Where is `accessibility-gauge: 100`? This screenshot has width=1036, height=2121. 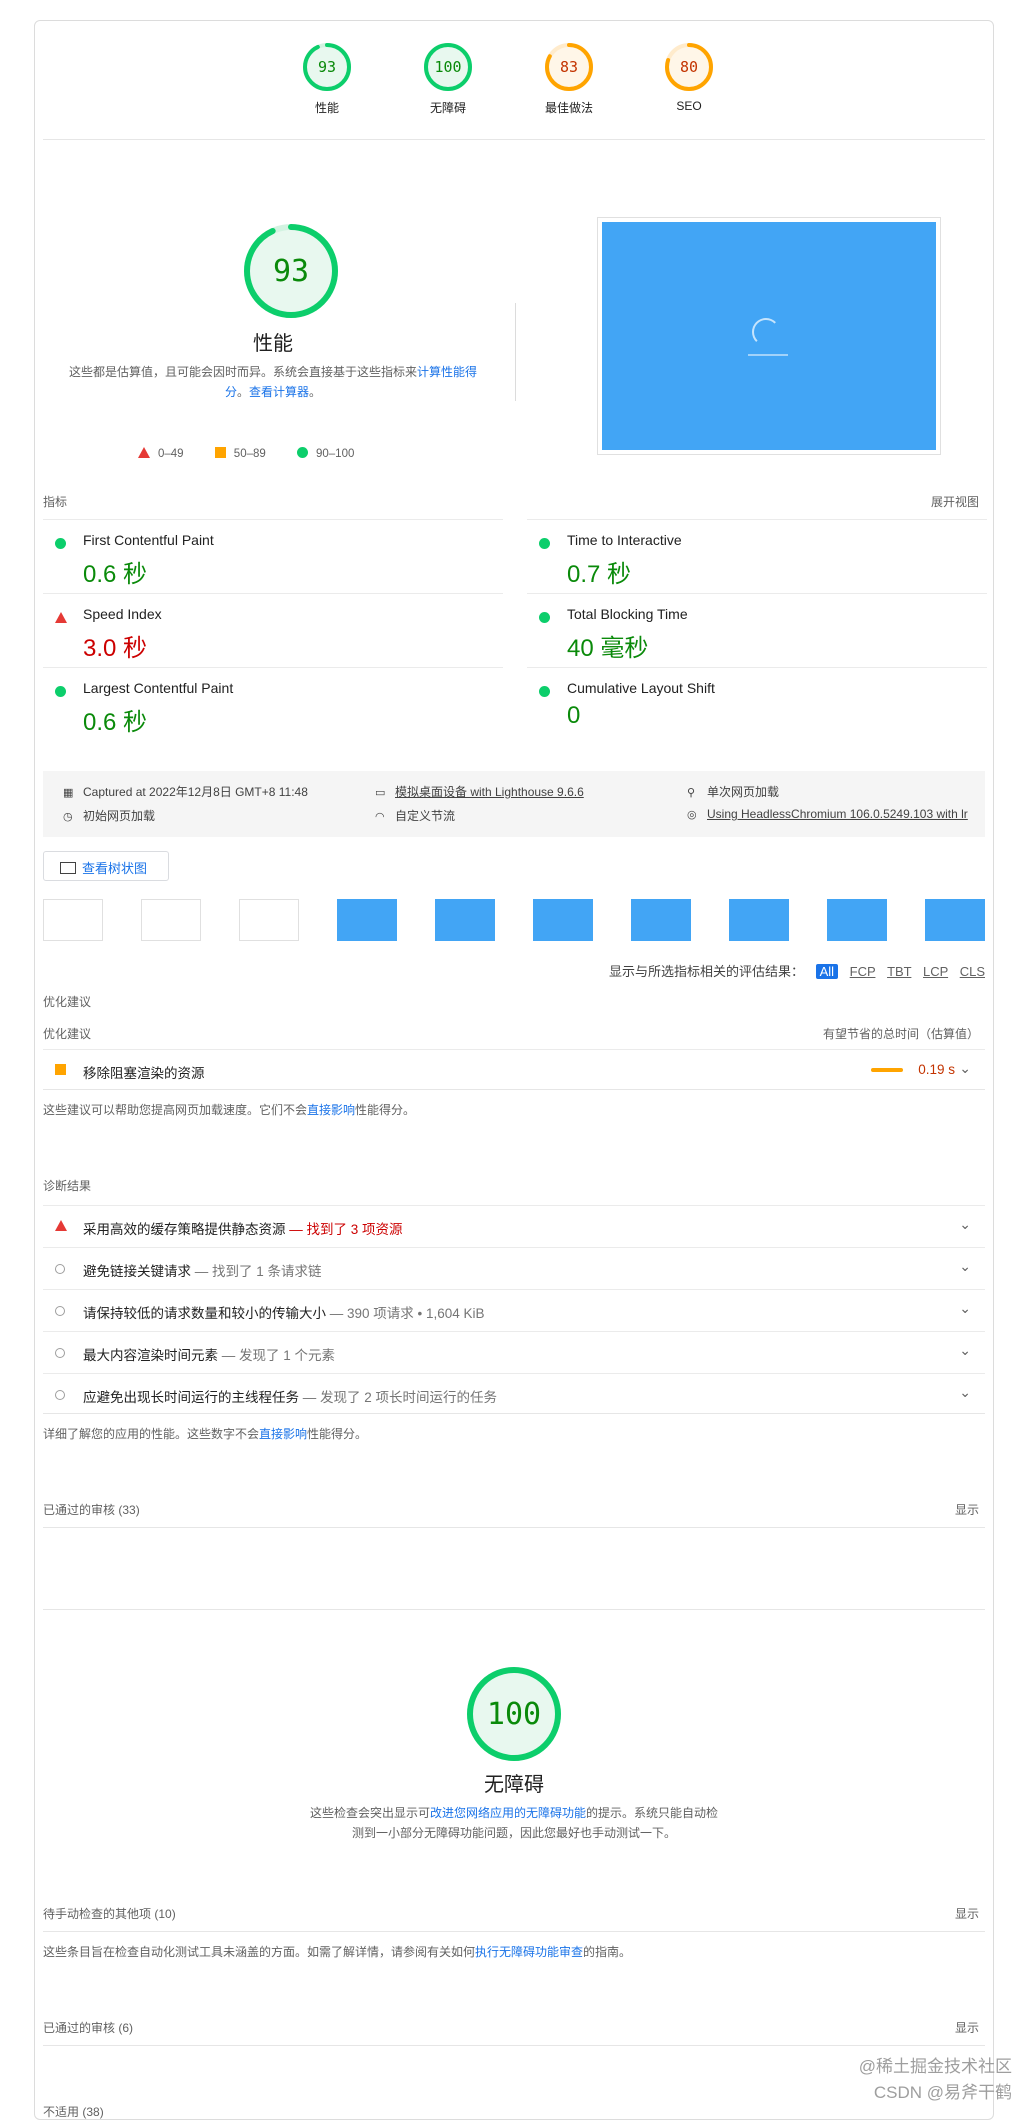
accessibility-gauge: 100 is located at coordinates (514, 1714).